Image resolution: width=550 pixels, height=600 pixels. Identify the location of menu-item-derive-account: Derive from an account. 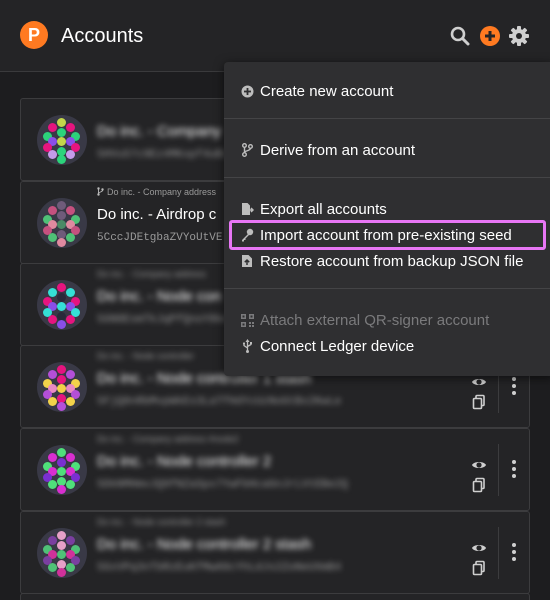
(327, 150).